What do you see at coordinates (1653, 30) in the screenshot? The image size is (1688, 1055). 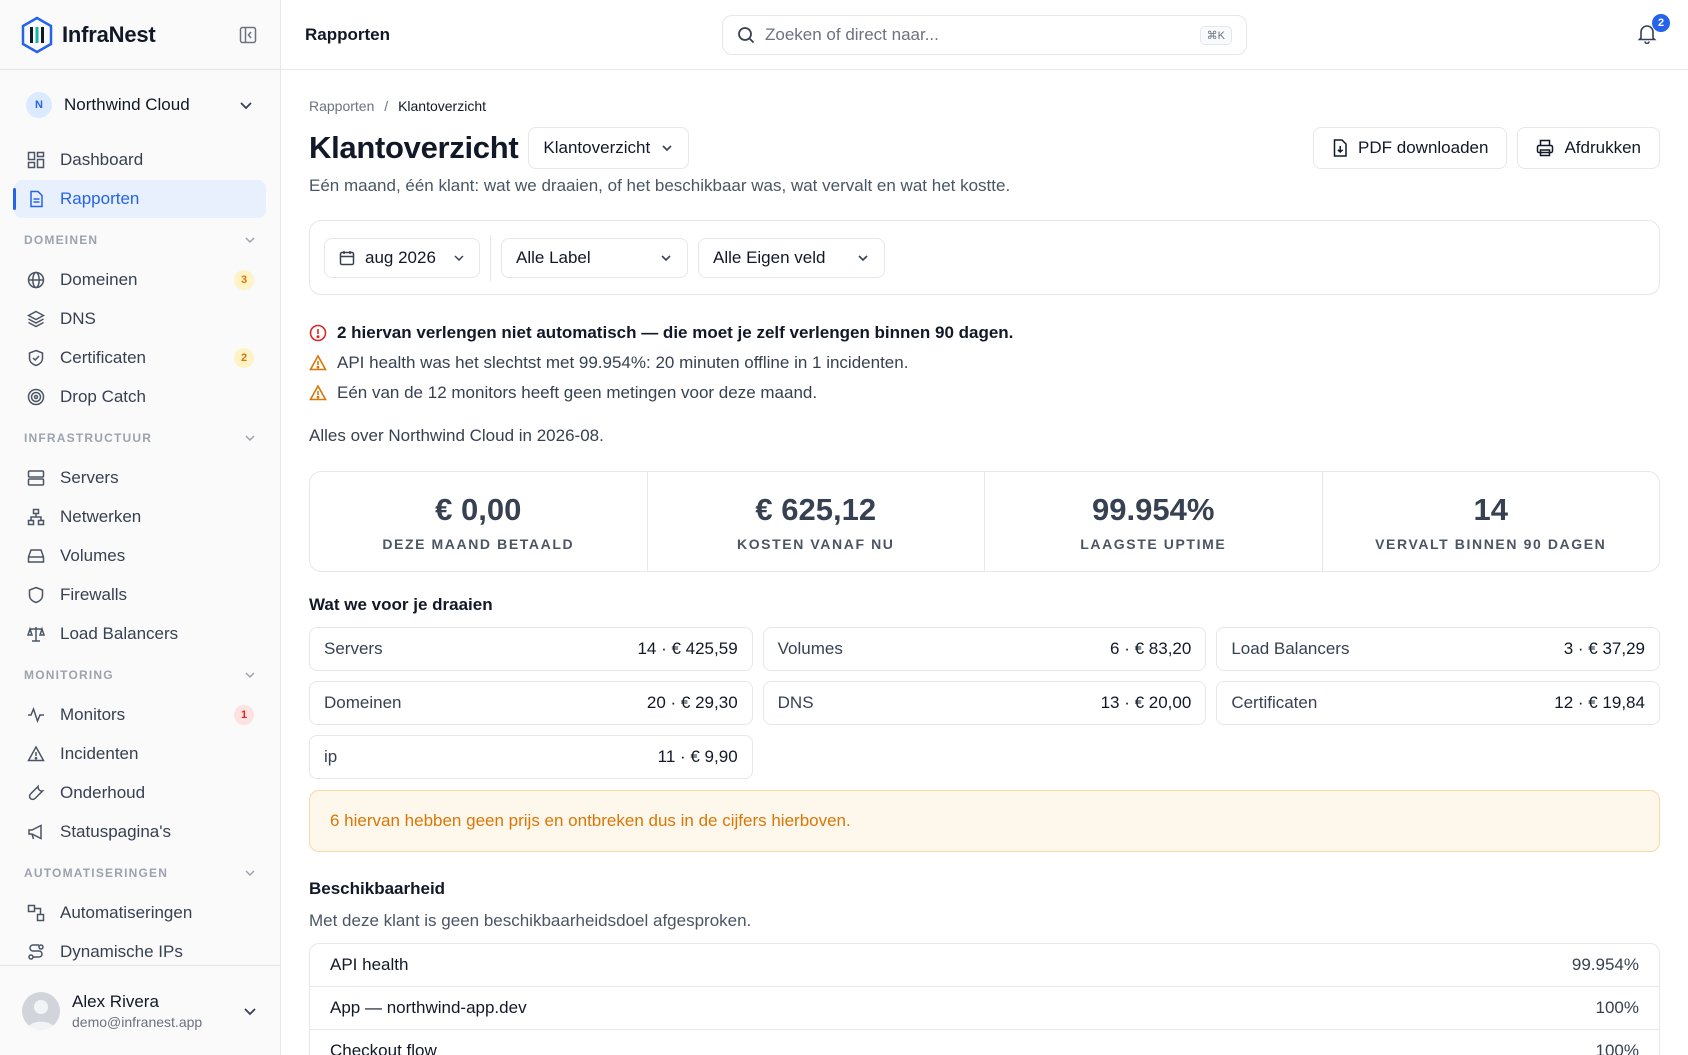 I see `notifications-button: 2` at bounding box center [1653, 30].